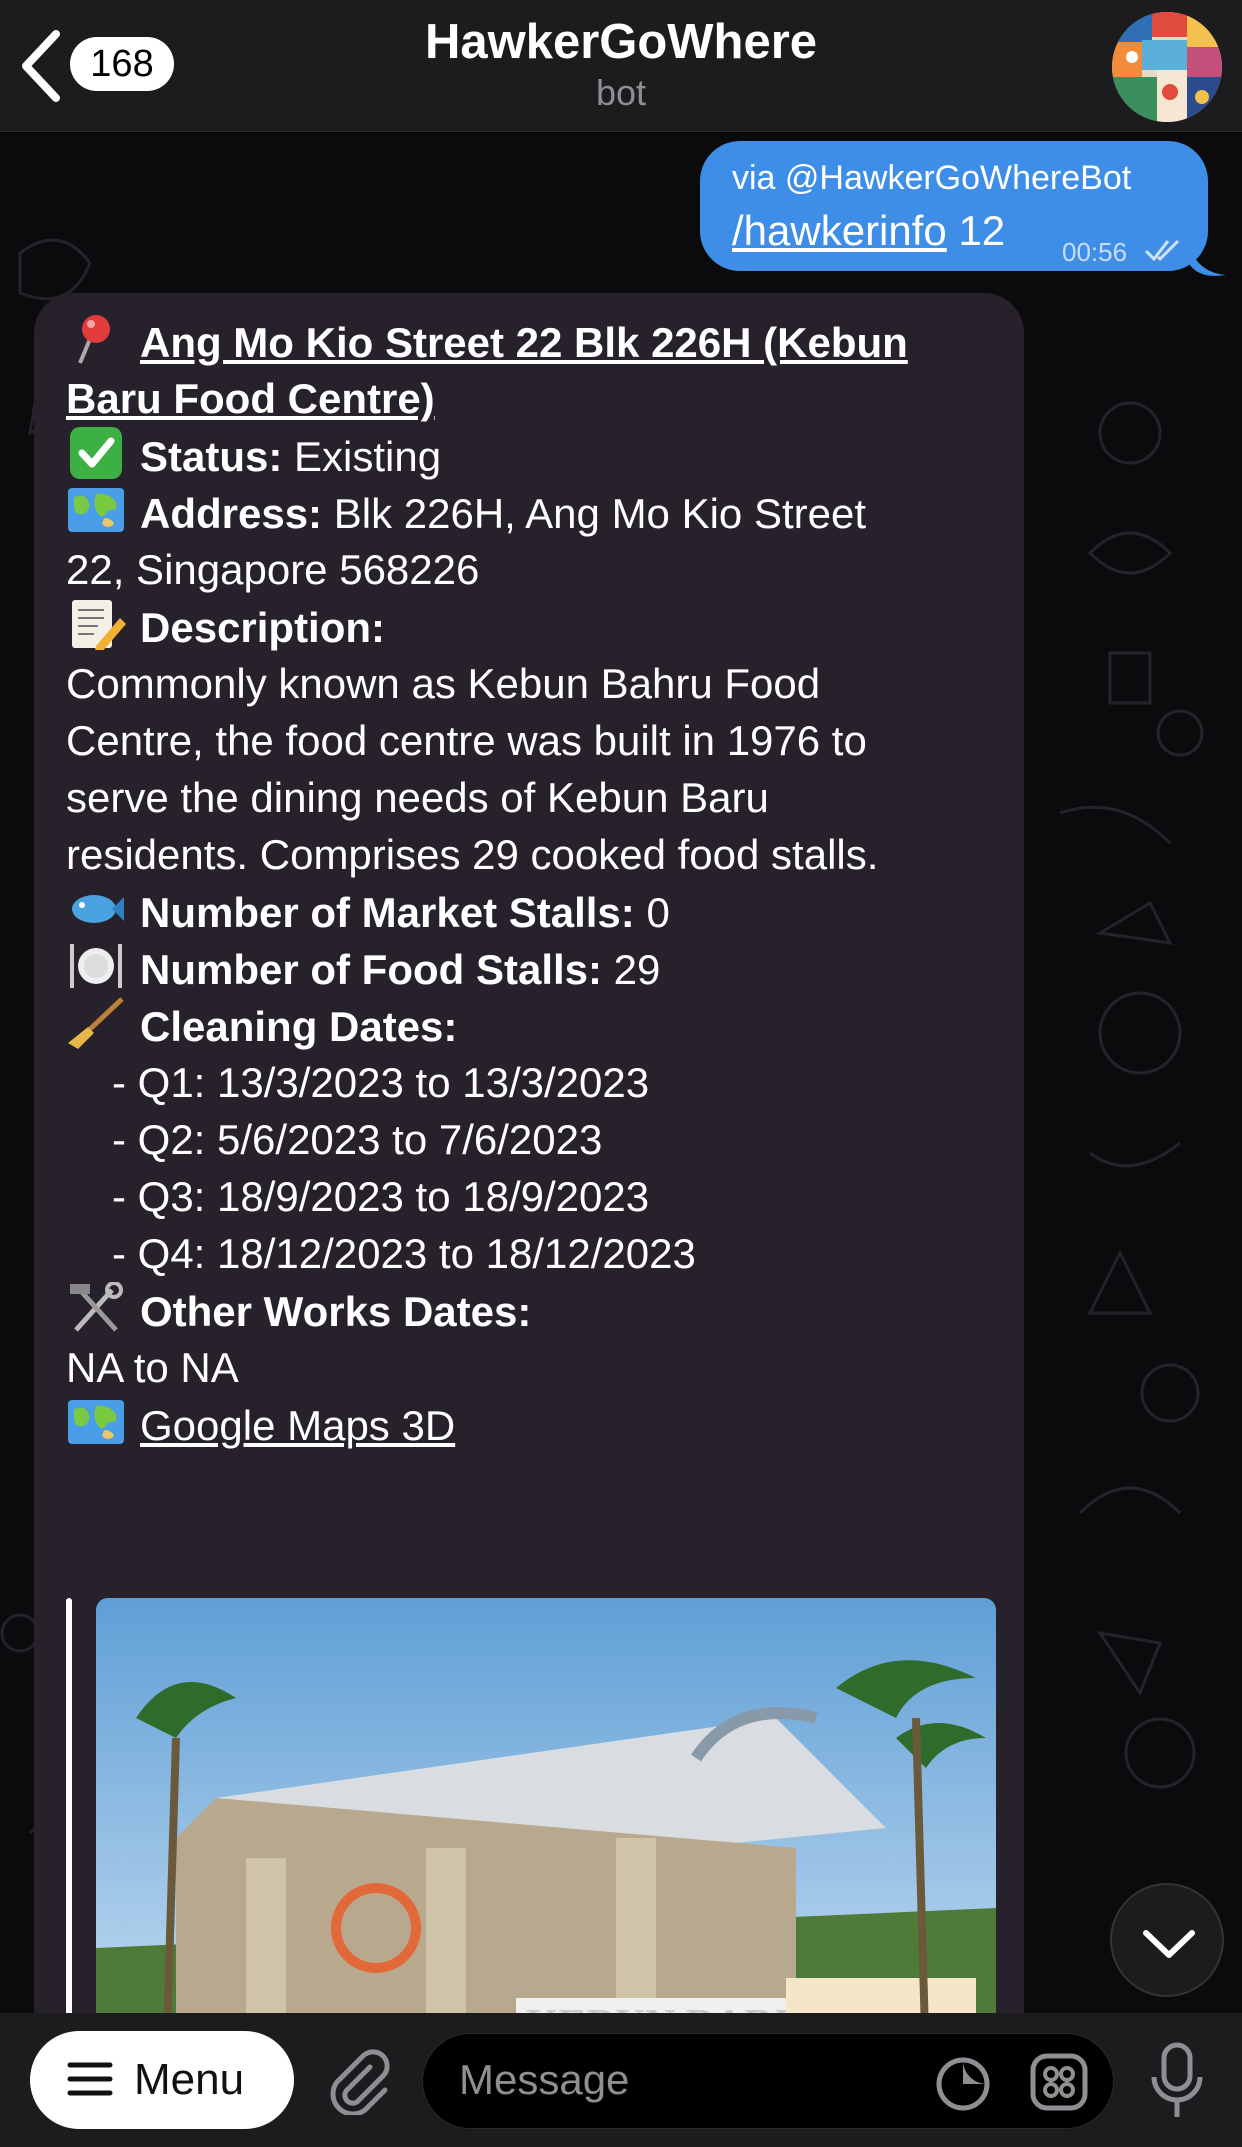 This screenshot has height=2147, width=1242. I want to click on address-value: Blk 226H, Ang Mo Kio Street, so click(594, 513).